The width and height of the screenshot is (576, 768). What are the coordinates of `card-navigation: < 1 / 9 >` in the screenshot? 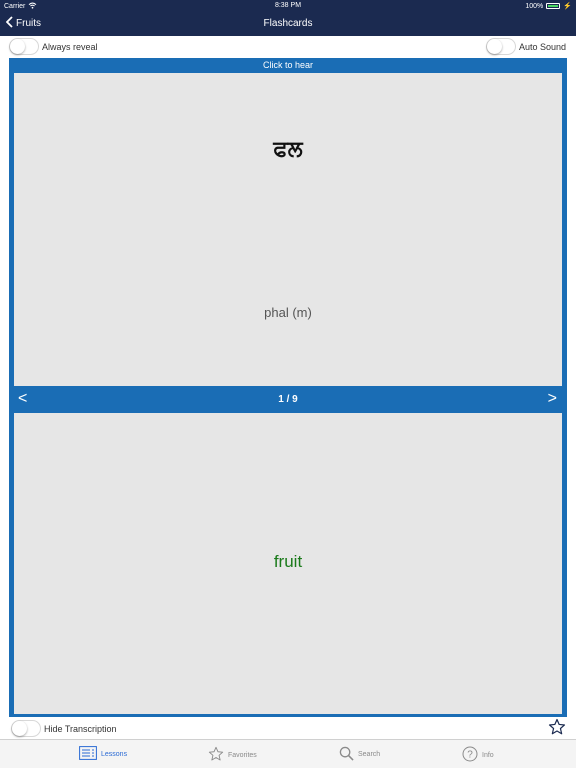 It's located at (288, 399).